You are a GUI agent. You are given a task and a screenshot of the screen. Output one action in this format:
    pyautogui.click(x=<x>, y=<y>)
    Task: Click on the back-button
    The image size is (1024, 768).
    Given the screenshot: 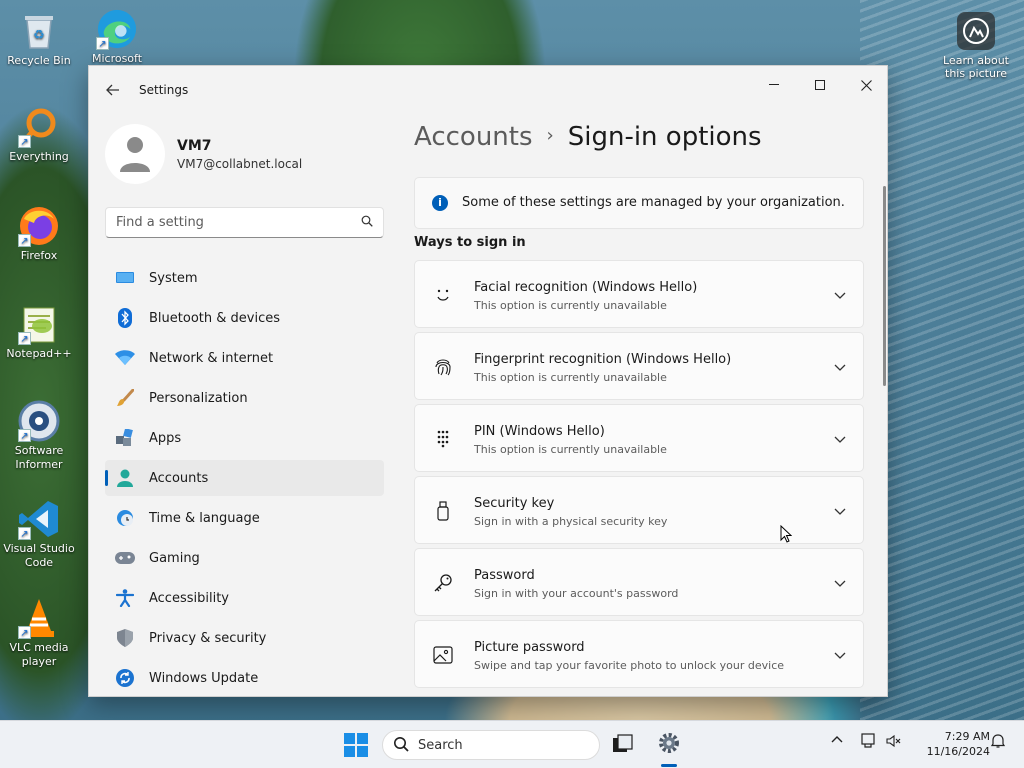 What is the action you would take?
    pyautogui.click(x=113, y=90)
    